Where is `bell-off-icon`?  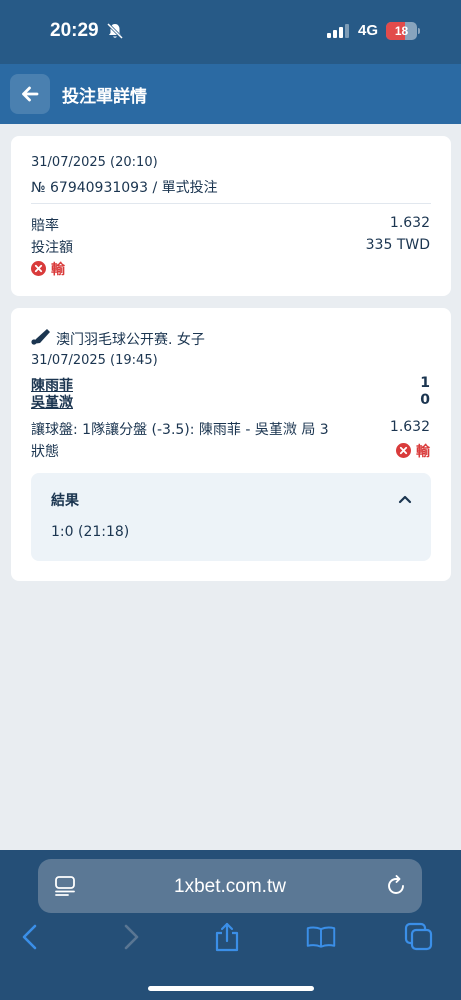
bell-off-icon is located at coordinates (115, 31).